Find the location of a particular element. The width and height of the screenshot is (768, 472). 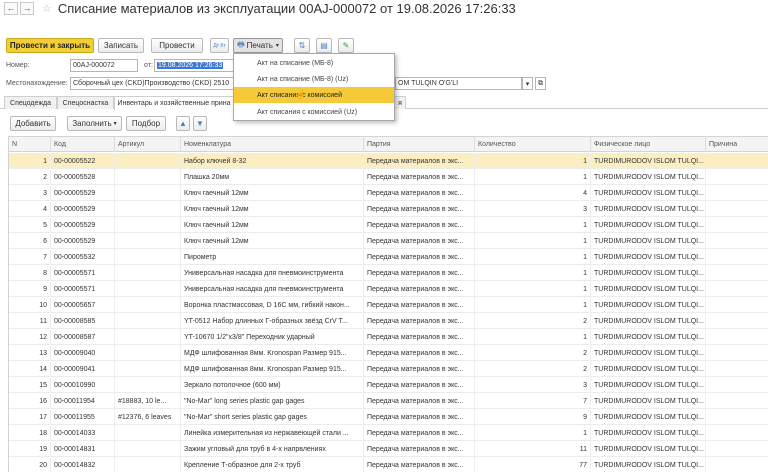

tab-inventory: Инвентарь и хозяйственные прина is located at coordinates (174, 103).